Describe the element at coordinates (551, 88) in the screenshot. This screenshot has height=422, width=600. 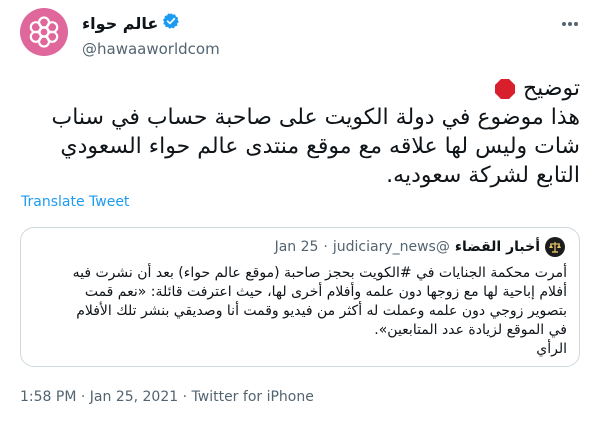
I see `tweet-heading: توضيح` at that location.